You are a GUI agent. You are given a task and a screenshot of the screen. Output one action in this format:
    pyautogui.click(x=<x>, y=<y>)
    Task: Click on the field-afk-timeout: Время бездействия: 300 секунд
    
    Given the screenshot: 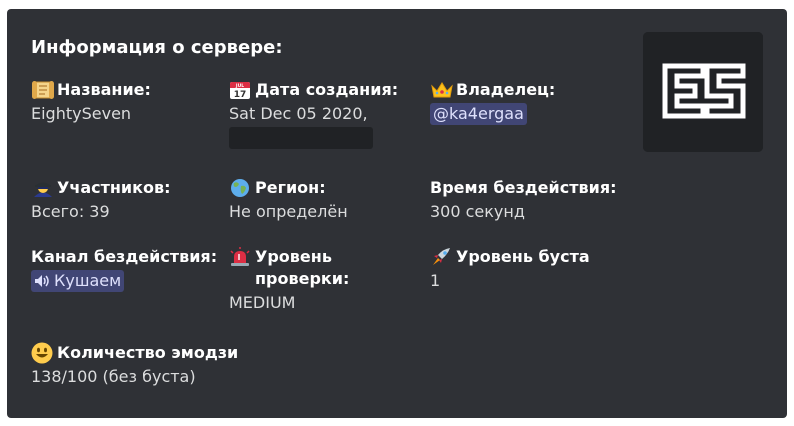 What is the action you would take?
    pyautogui.click(x=523, y=200)
    